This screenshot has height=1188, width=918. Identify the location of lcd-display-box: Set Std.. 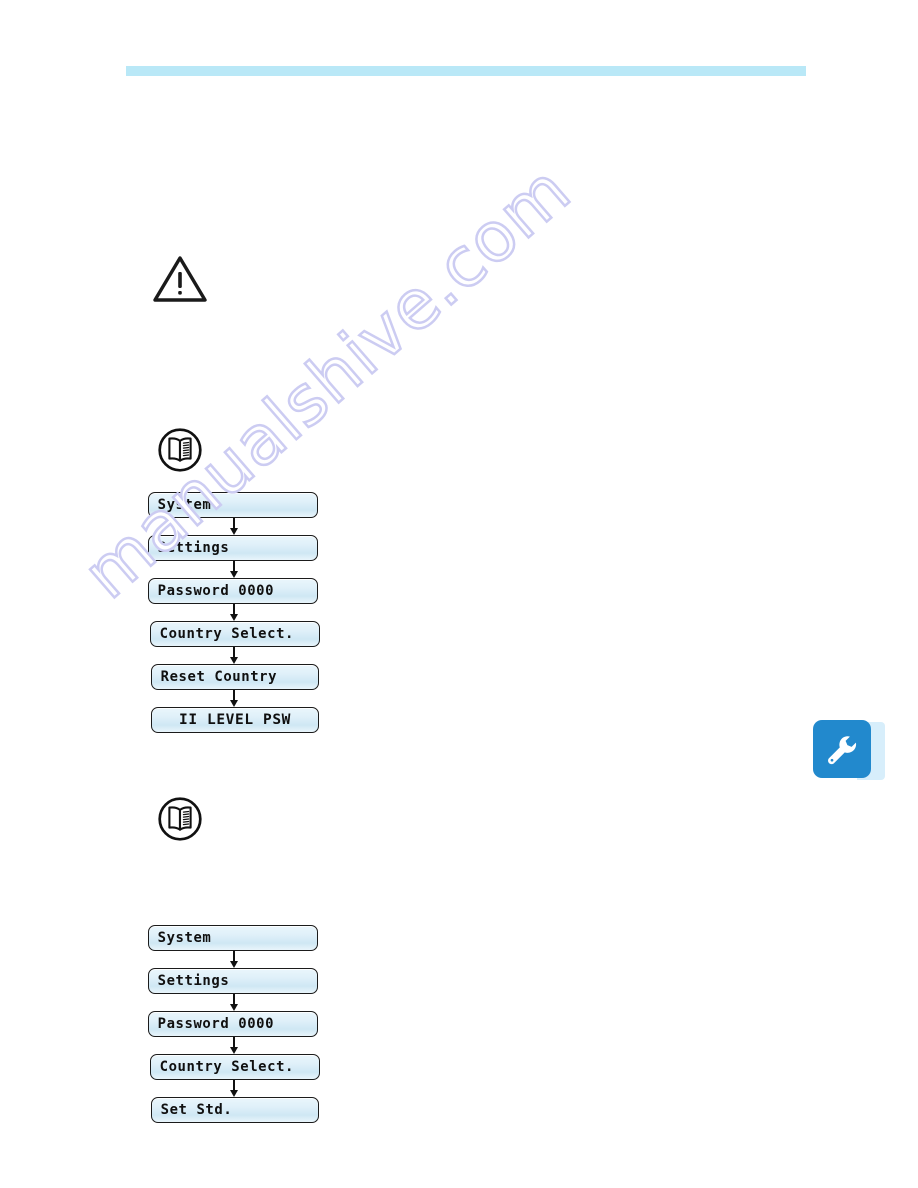
(235, 1110).